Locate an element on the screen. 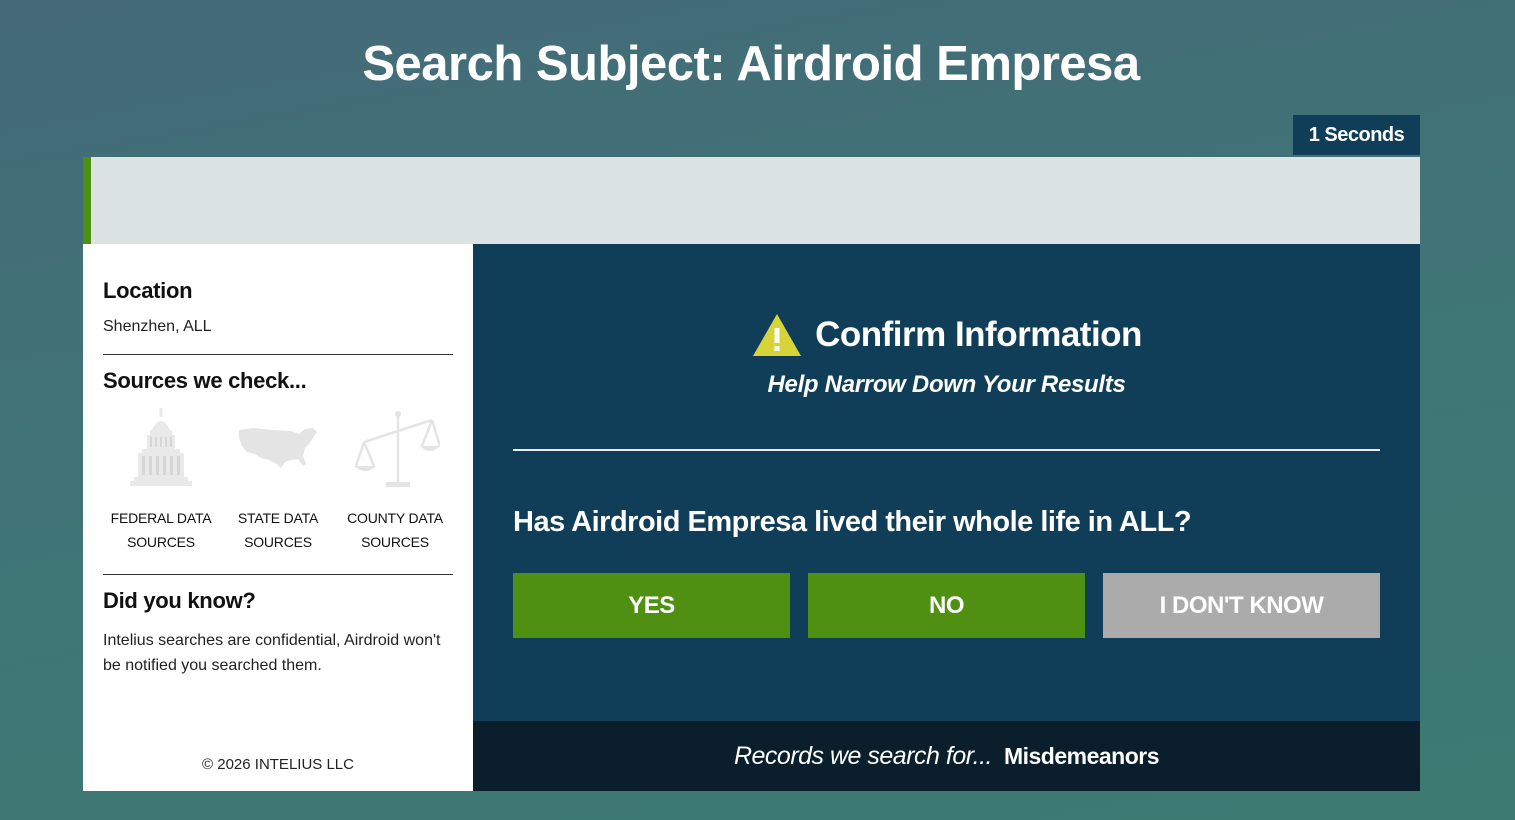 The width and height of the screenshot is (1515, 820). search-progress-fill is located at coordinates (87, 200).